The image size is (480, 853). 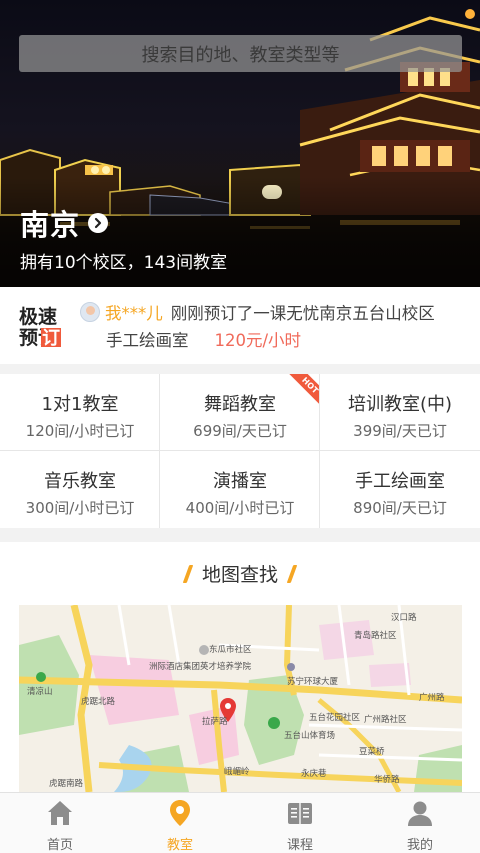 What do you see at coordinates (400, 431) in the screenshot?
I see `category-sub: 399间/天已订` at bounding box center [400, 431].